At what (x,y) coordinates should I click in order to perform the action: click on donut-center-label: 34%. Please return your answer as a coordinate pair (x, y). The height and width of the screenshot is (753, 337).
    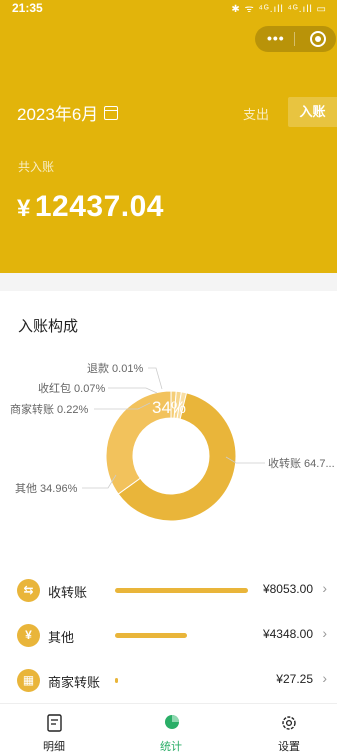
    Looking at the image, I should click on (169, 407).